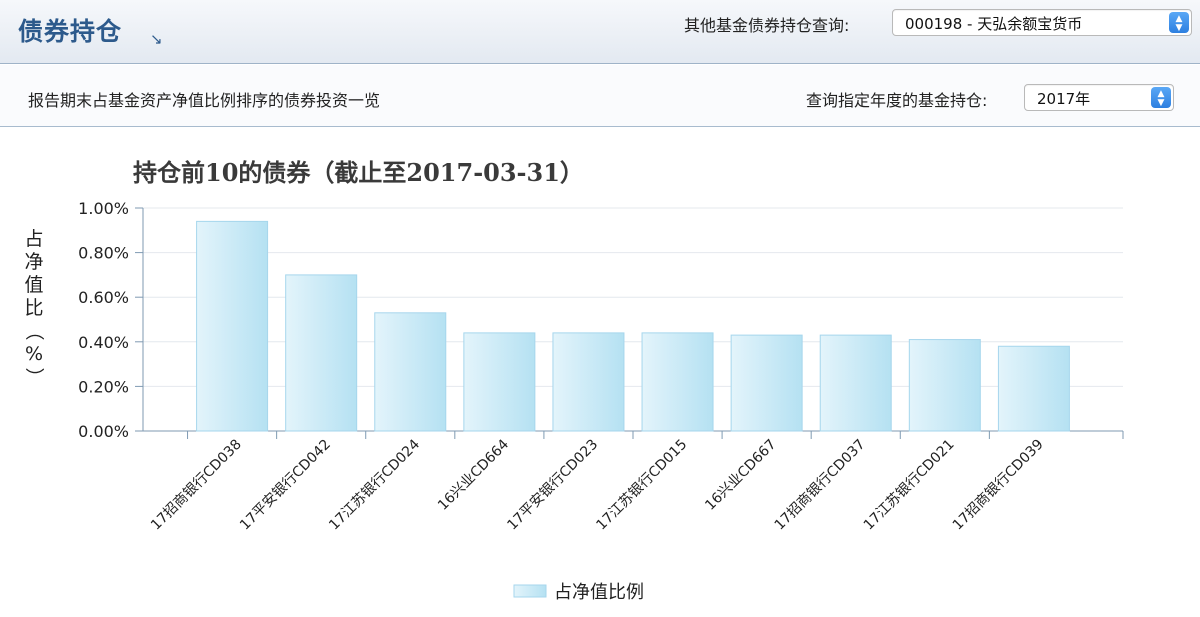  Describe the element at coordinates (103, 253) in the screenshot. I see `y-tick-label: 0.80%` at that location.